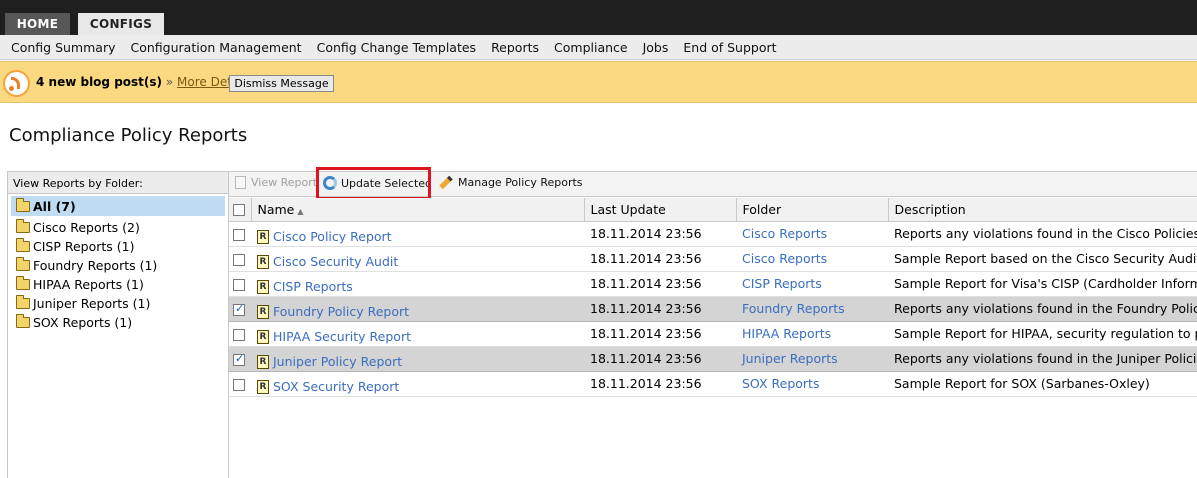 The width and height of the screenshot is (1197, 478). Describe the element at coordinates (660, 210) in the screenshot. I see `column-header-last-update: Last Update` at that location.